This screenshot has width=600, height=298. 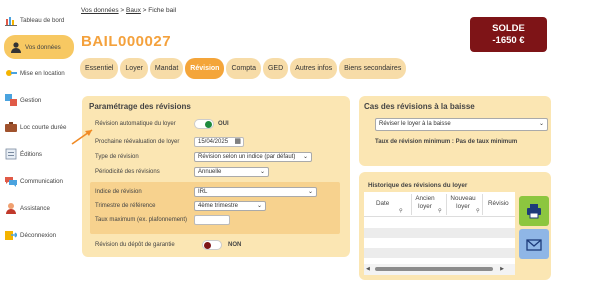 What do you see at coordinates (16, 47) in the screenshot?
I see `user-icon` at bounding box center [16, 47].